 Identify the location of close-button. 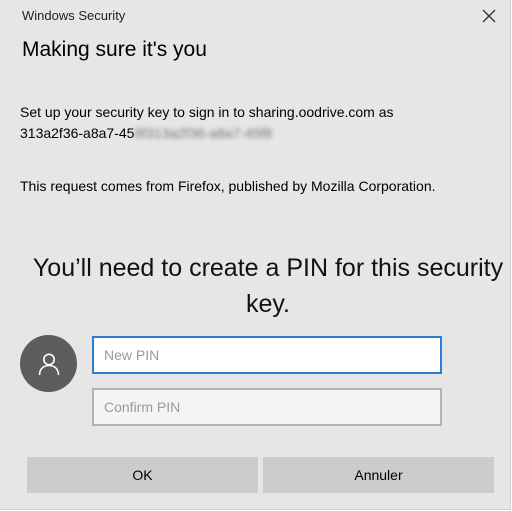
(489, 16).